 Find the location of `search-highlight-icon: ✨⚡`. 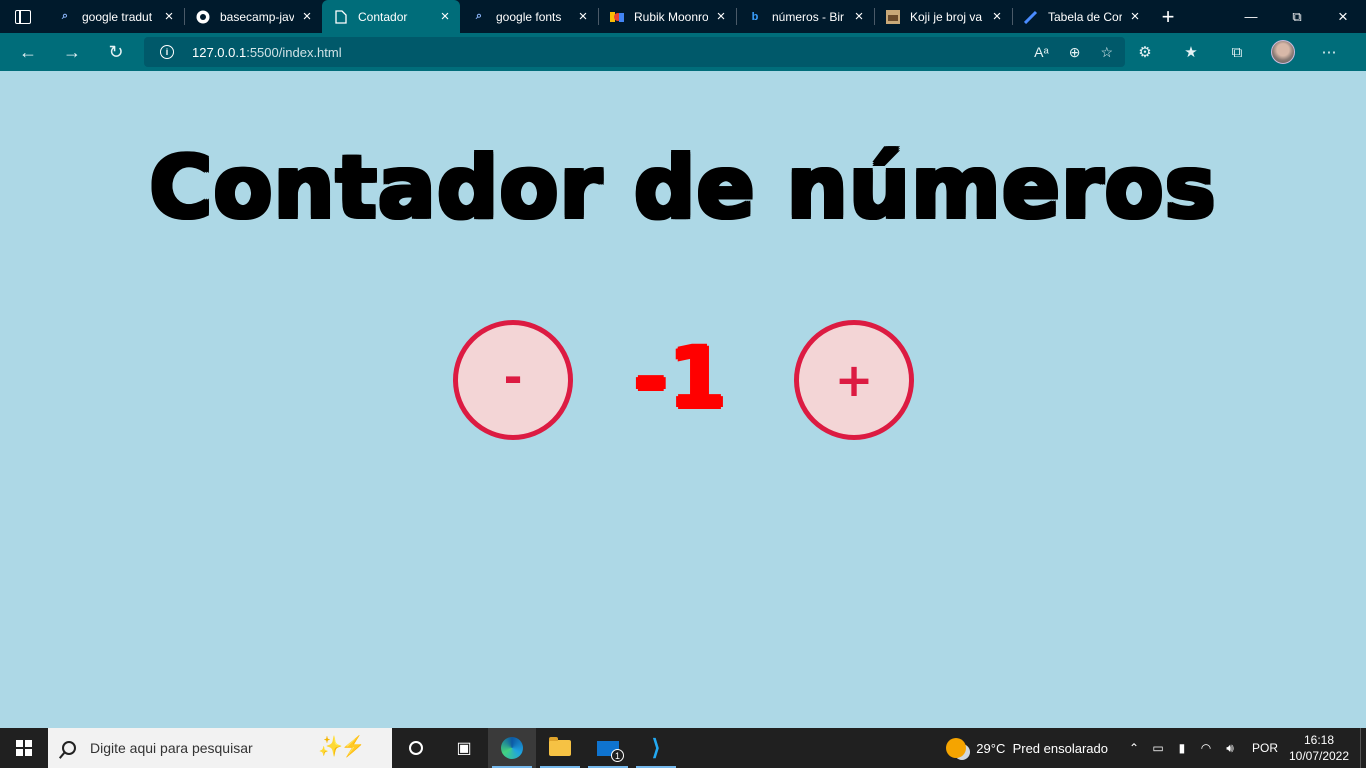

search-highlight-icon: ✨⚡ is located at coordinates (342, 747).